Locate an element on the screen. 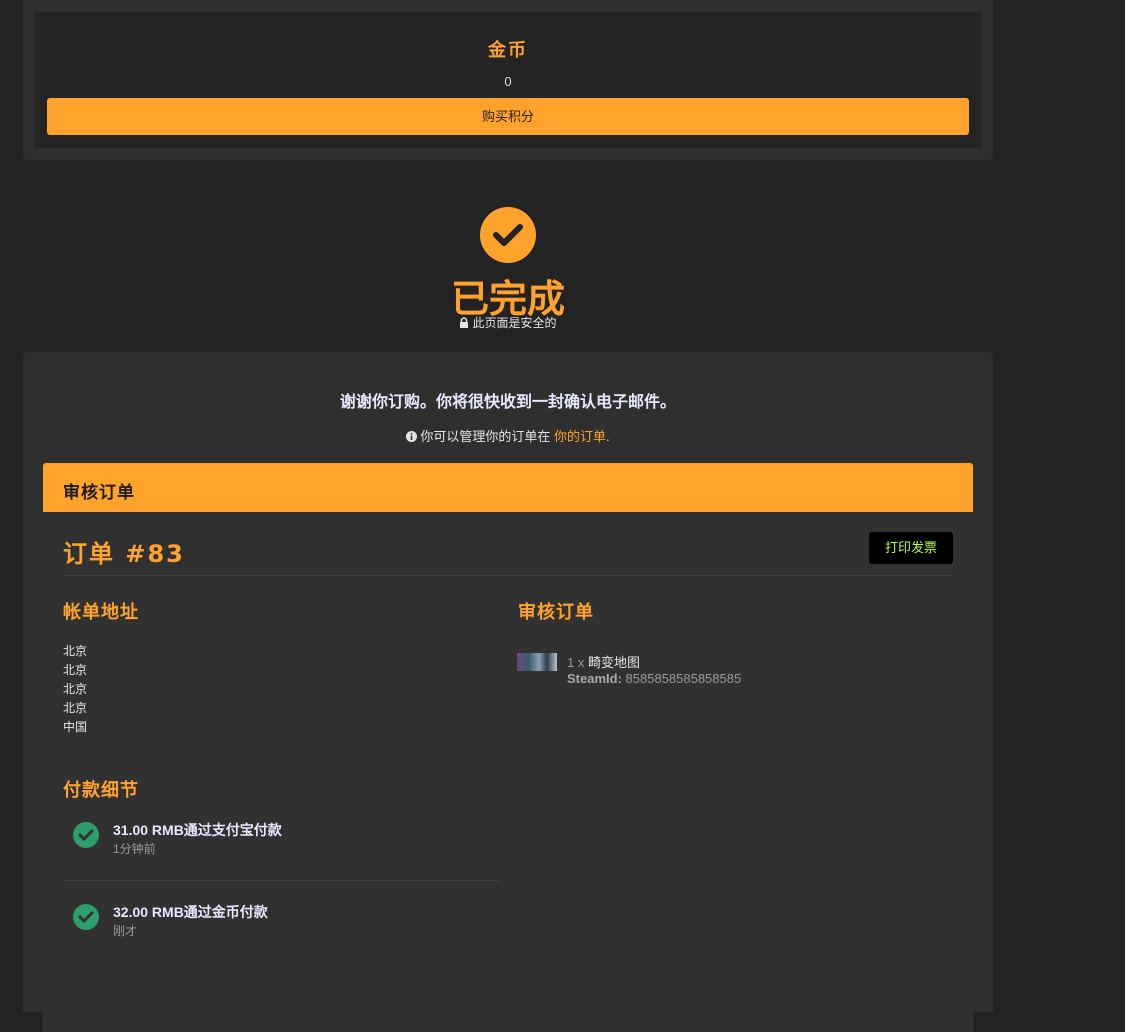  print-invoice-button: 打印发票 is located at coordinates (911, 548).